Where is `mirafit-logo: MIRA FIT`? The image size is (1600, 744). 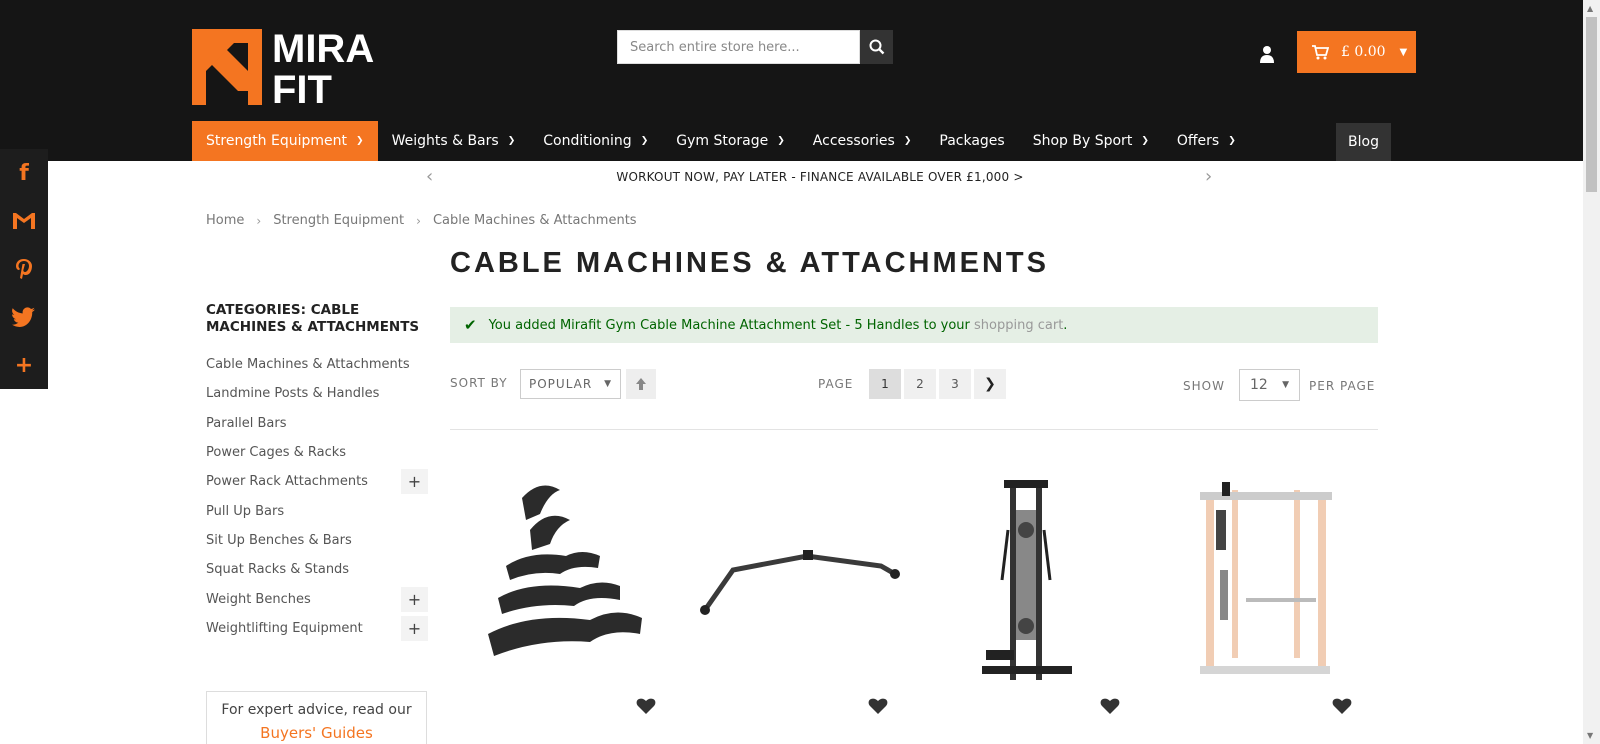 mirafit-logo: MIRA FIT is located at coordinates (293, 67).